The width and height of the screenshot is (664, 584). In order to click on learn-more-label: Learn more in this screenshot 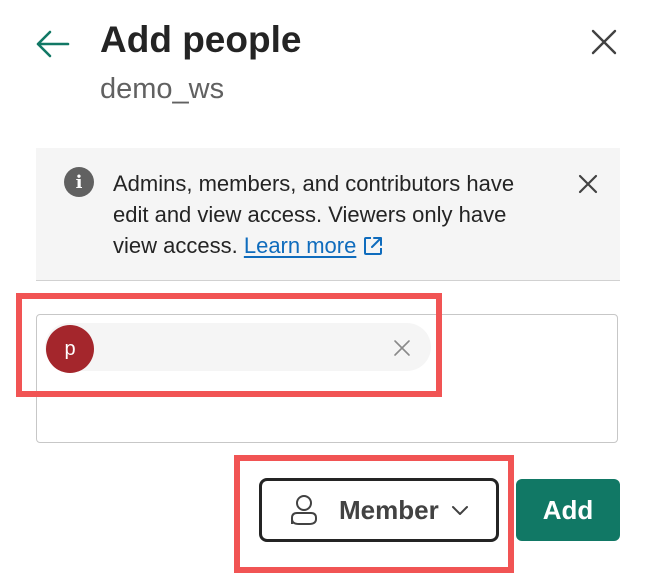, I will do `click(300, 245)`.